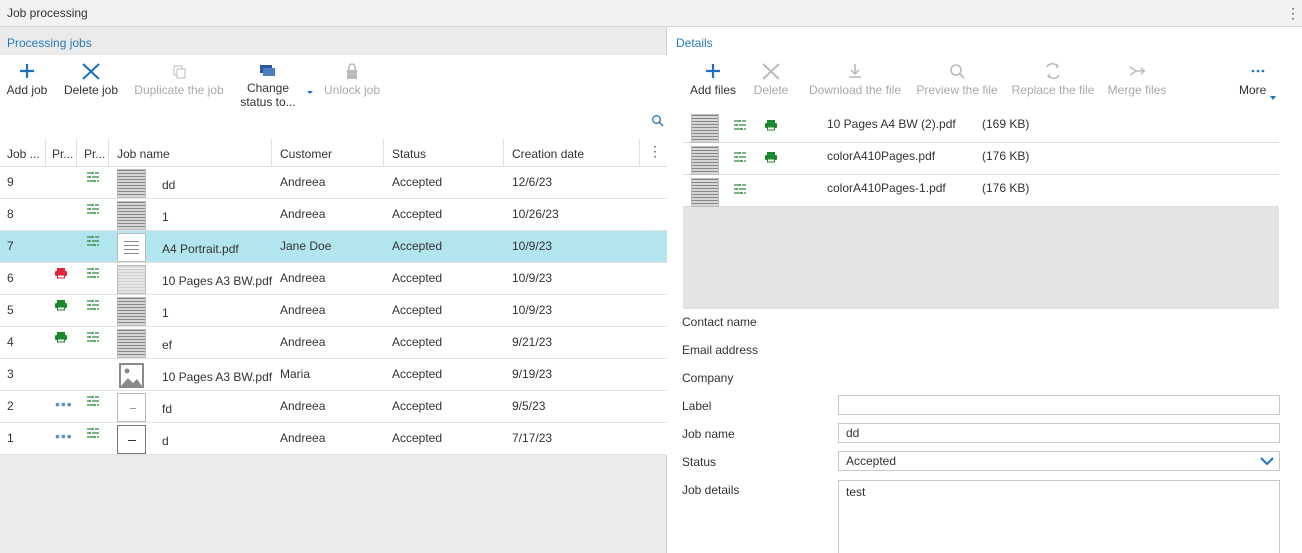  What do you see at coordinates (655, 151) in the screenshot?
I see `column-options-icon: ⋮` at bounding box center [655, 151].